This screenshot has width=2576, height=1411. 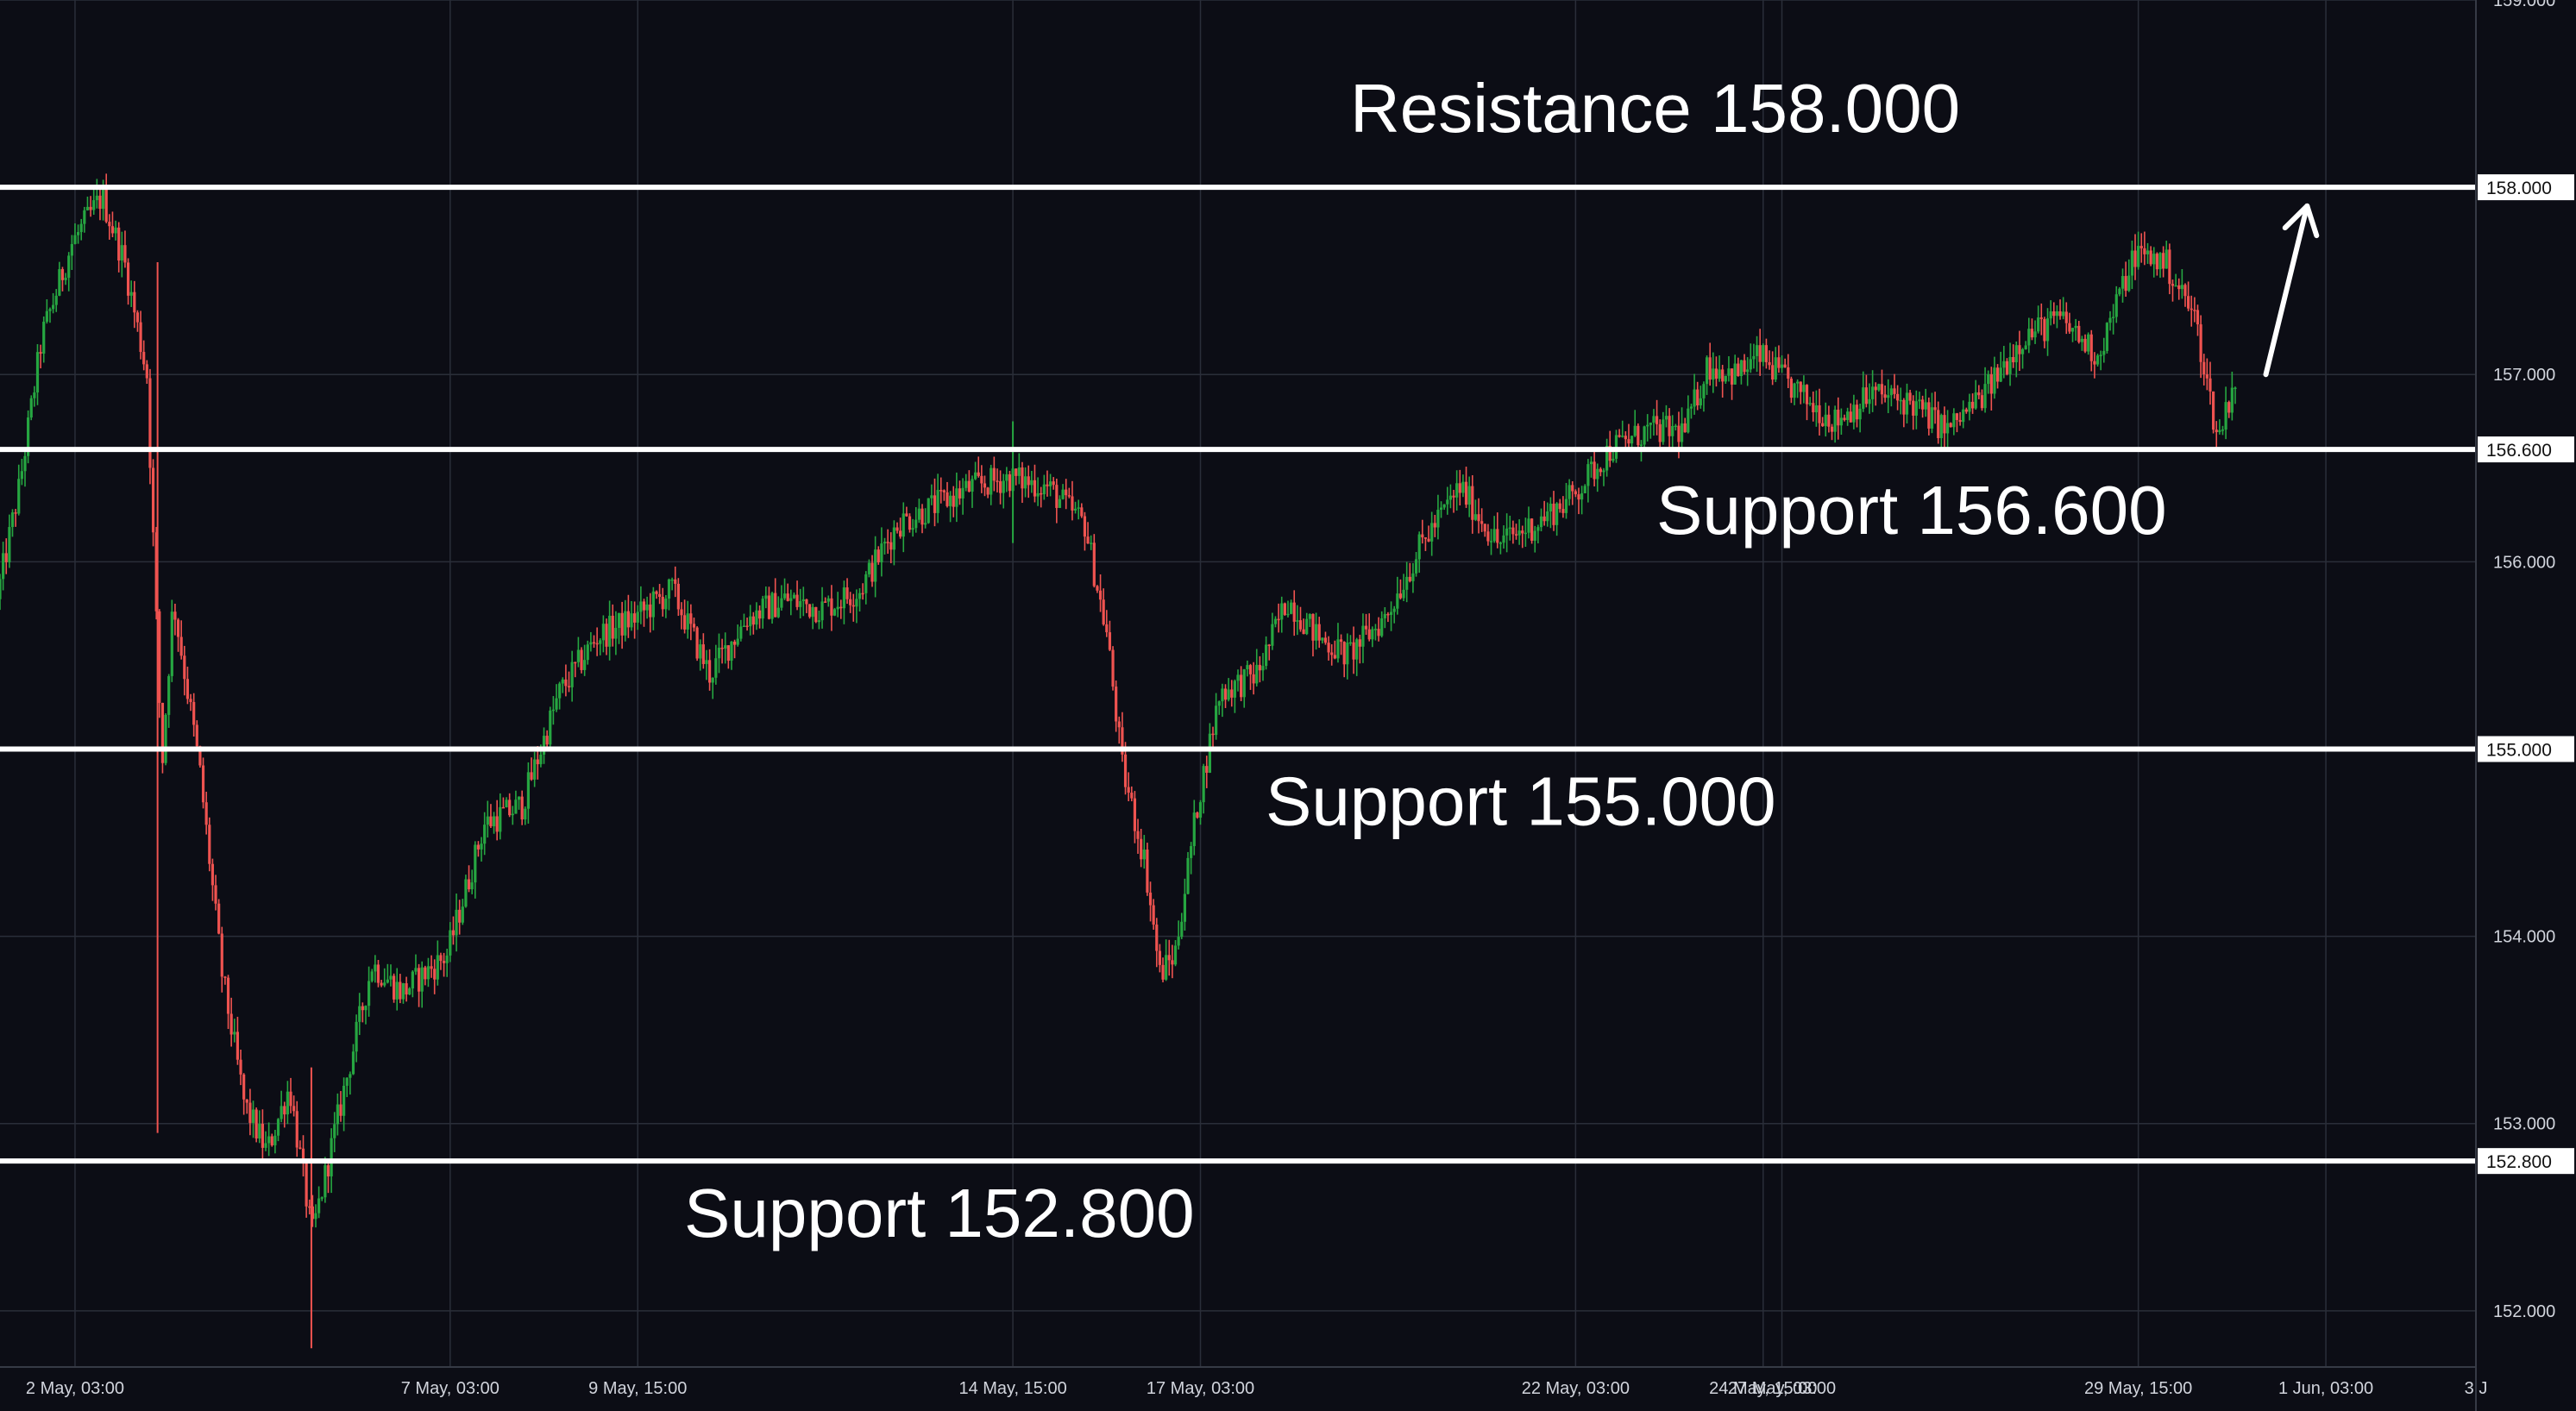 What do you see at coordinates (1521, 800) in the screenshot?
I see `level-label: Support 155.000` at bounding box center [1521, 800].